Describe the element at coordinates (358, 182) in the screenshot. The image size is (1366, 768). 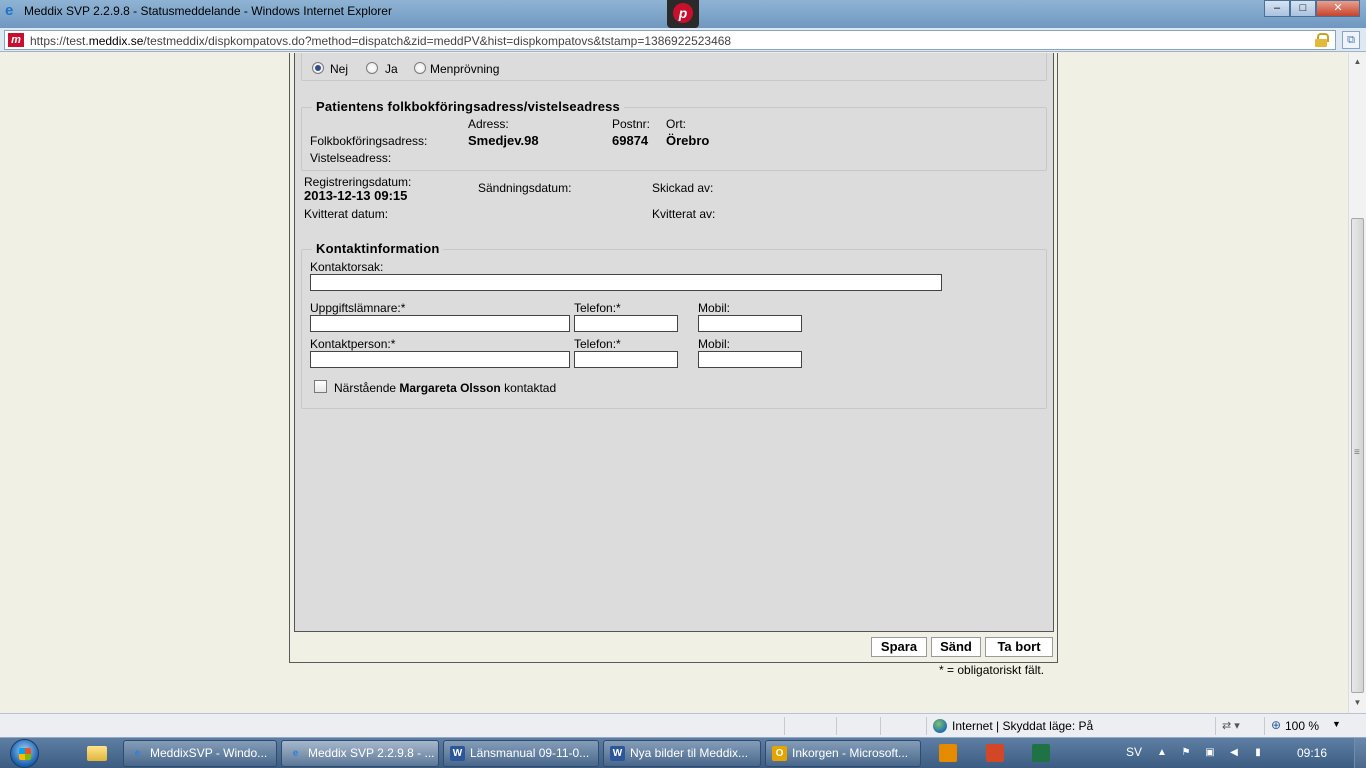
I see `registration-date-label: Registreringsdatum:` at that location.